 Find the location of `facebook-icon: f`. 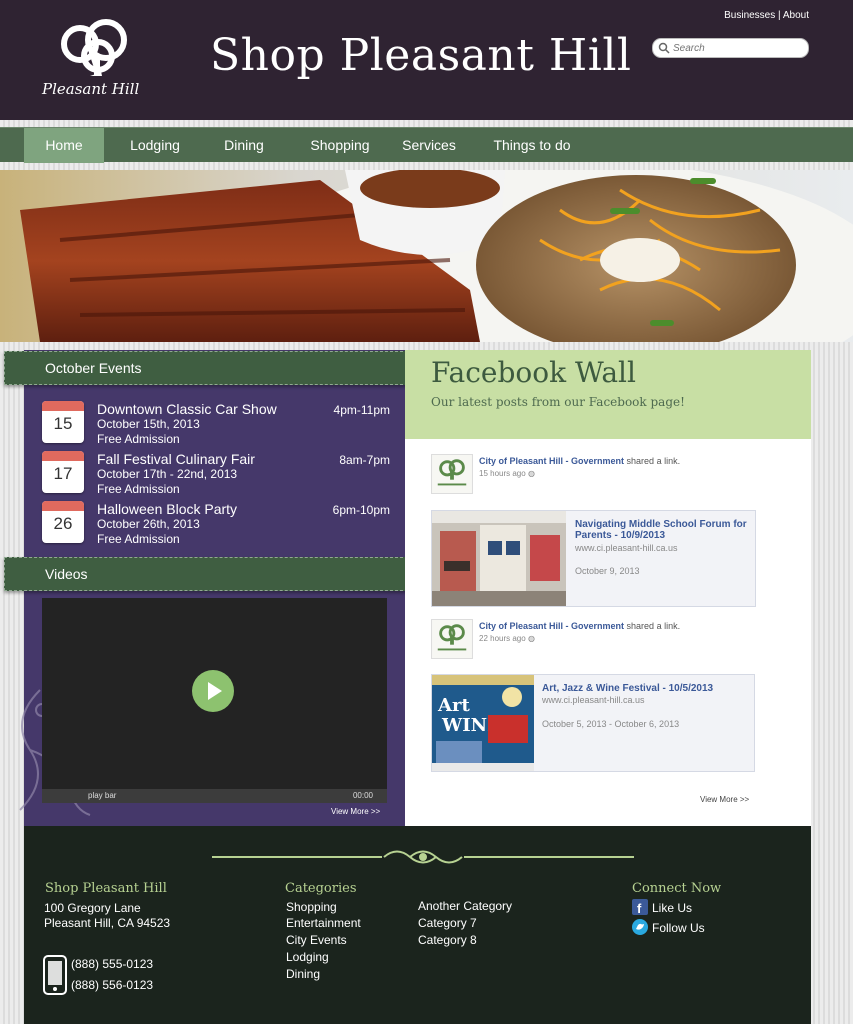

facebook-icon: f is located at coordinates (640, 907).